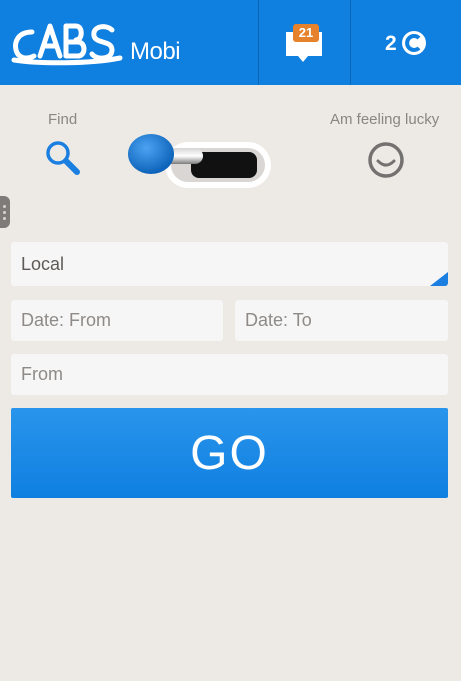 Image resolution: width=461 pixels, height=681 pixels. What do you see at coordinates (155, 51) in the screenshot?
I see `logo-wordmark: Mobi` at bounding box center [155, 51].